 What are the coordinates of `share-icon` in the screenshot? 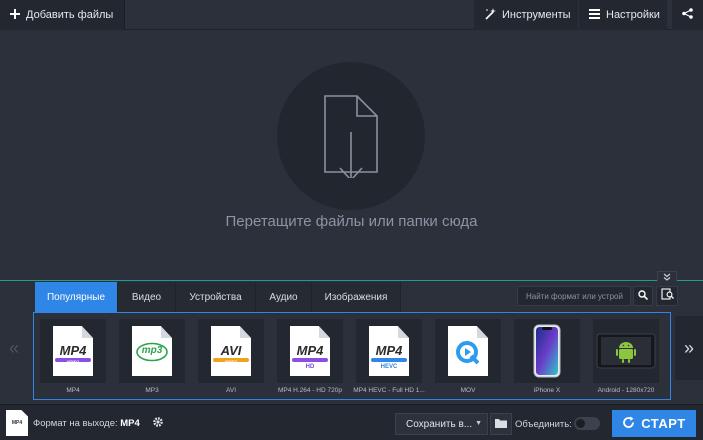 It's located at (687, 15).